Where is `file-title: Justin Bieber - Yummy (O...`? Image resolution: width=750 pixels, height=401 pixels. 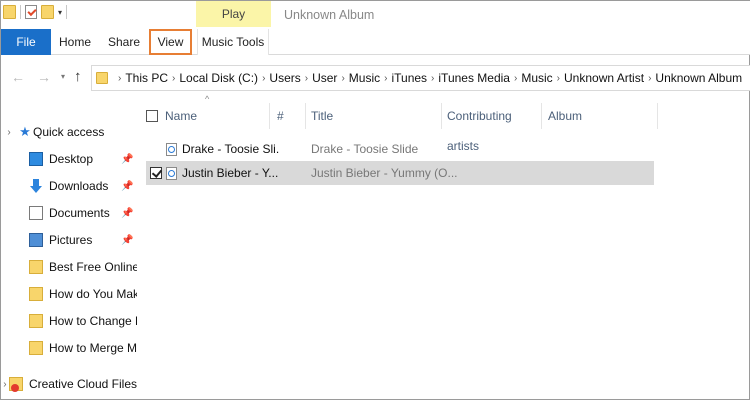 file-title: Justin Bieber - Yummy (O... is located at coordinates (384, 173).